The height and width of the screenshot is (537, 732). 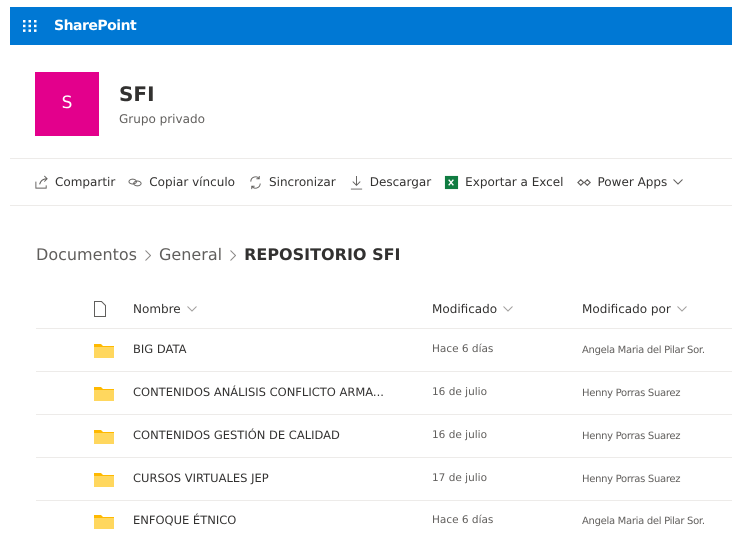 What do you see at coordinates (630, 182) in the screenshot?
I see `toolbar-button: Power Apps` at bounding box center [630, 182].